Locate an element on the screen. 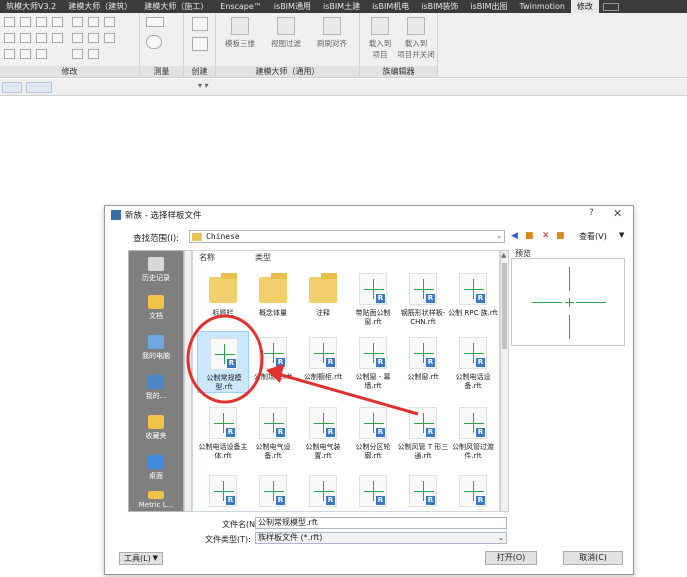 This screenshot has height=577, width=687. file-tile: 标题栏 is located at coordinates (223, 298).